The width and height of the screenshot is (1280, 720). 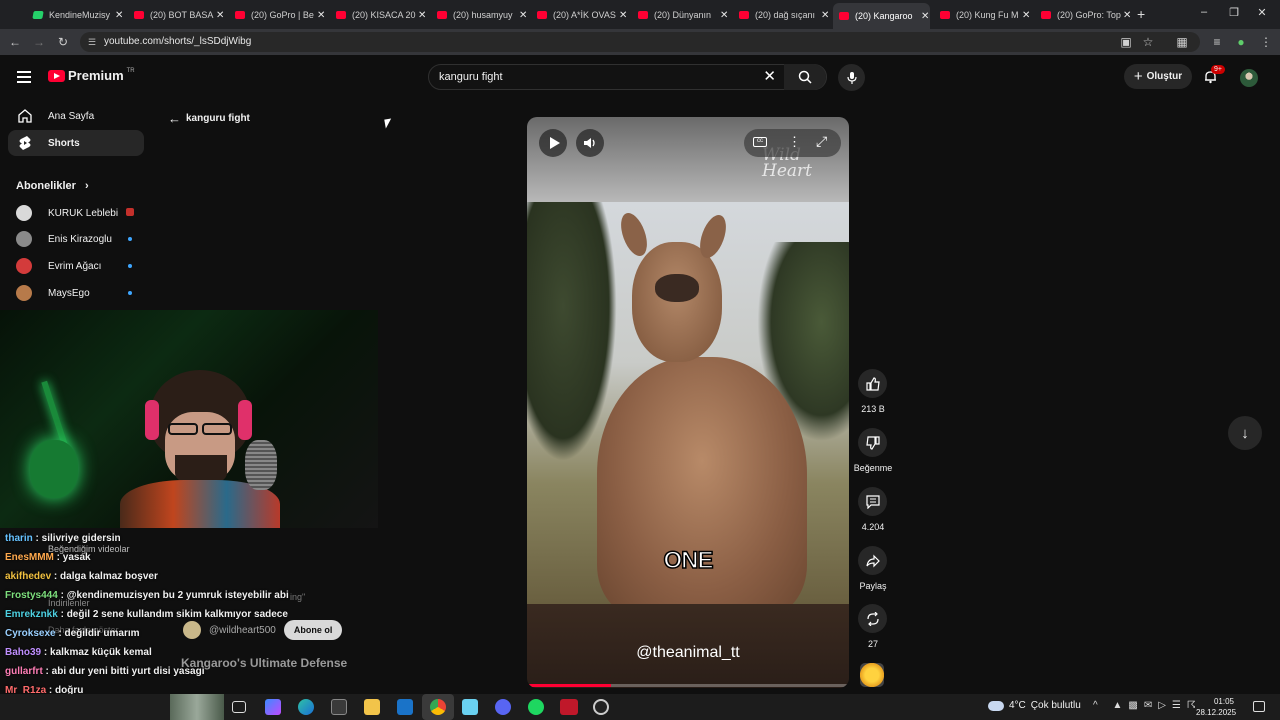 I want to click on browser-tab: (20) BOT BASA ✕, so click(x=176, y=15).